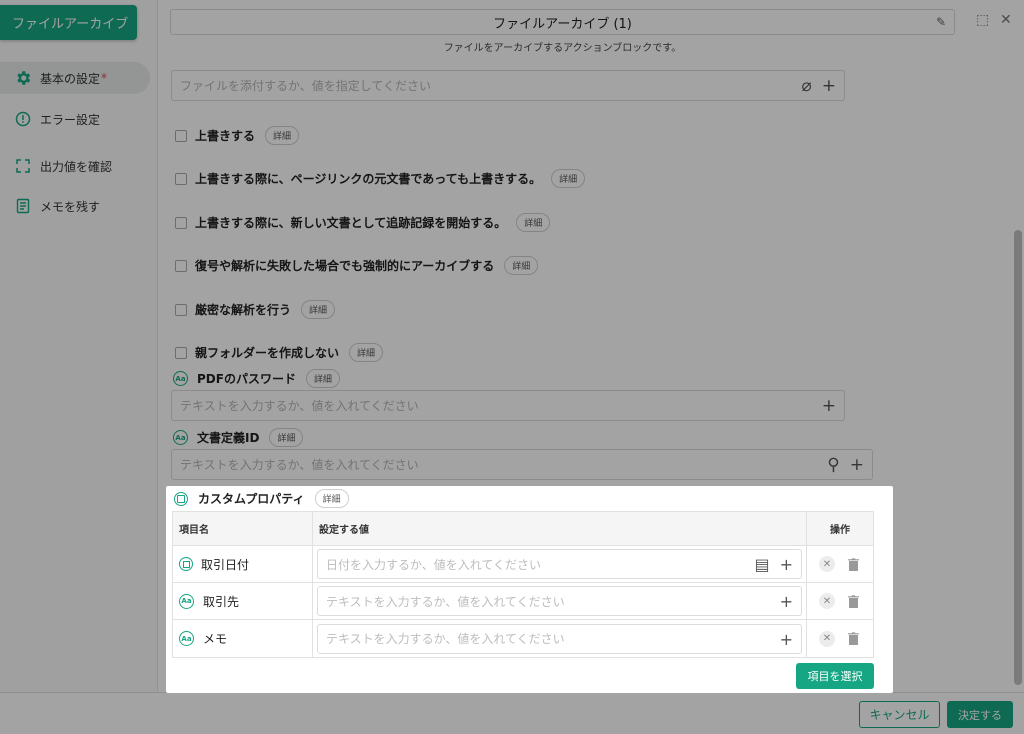  What do you see at coordinates (560, 528) in the screenshot?
I see `column-header-value: 設定する値` at bounding box center [560, 528].